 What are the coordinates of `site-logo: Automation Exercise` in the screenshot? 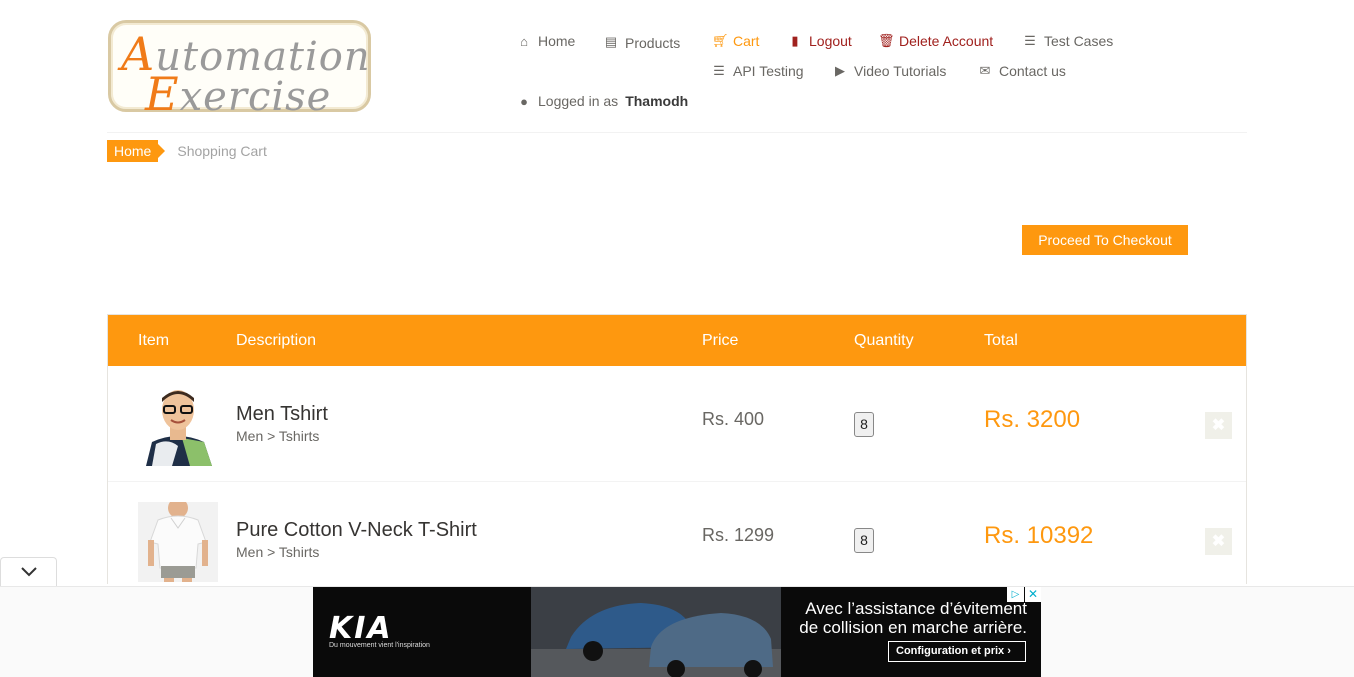 It's located at (239, 70).